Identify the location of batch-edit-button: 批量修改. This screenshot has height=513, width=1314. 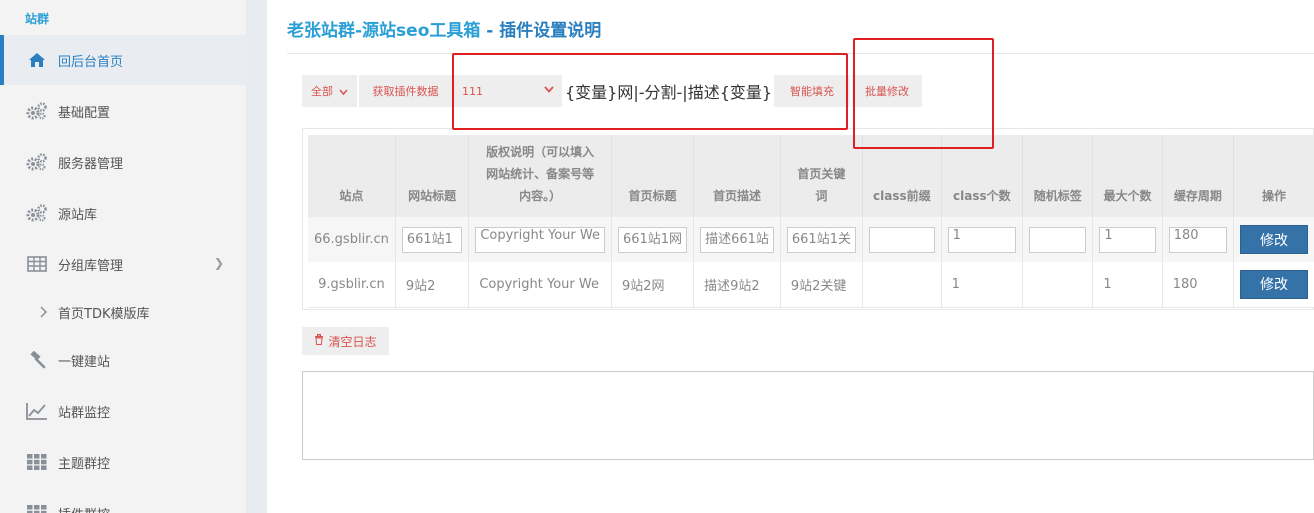
(887, 91).